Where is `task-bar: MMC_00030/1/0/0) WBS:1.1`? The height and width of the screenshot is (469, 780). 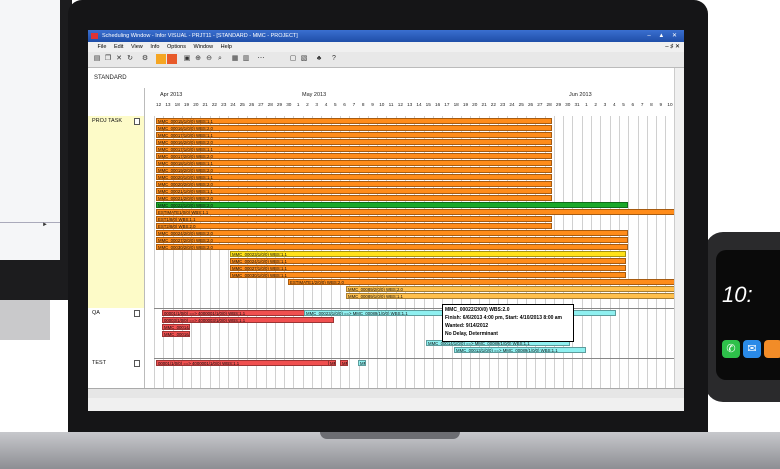
task-bar: MMC_00030/1/0/0) WBS:1.1 is located at coordinates (428, 275).